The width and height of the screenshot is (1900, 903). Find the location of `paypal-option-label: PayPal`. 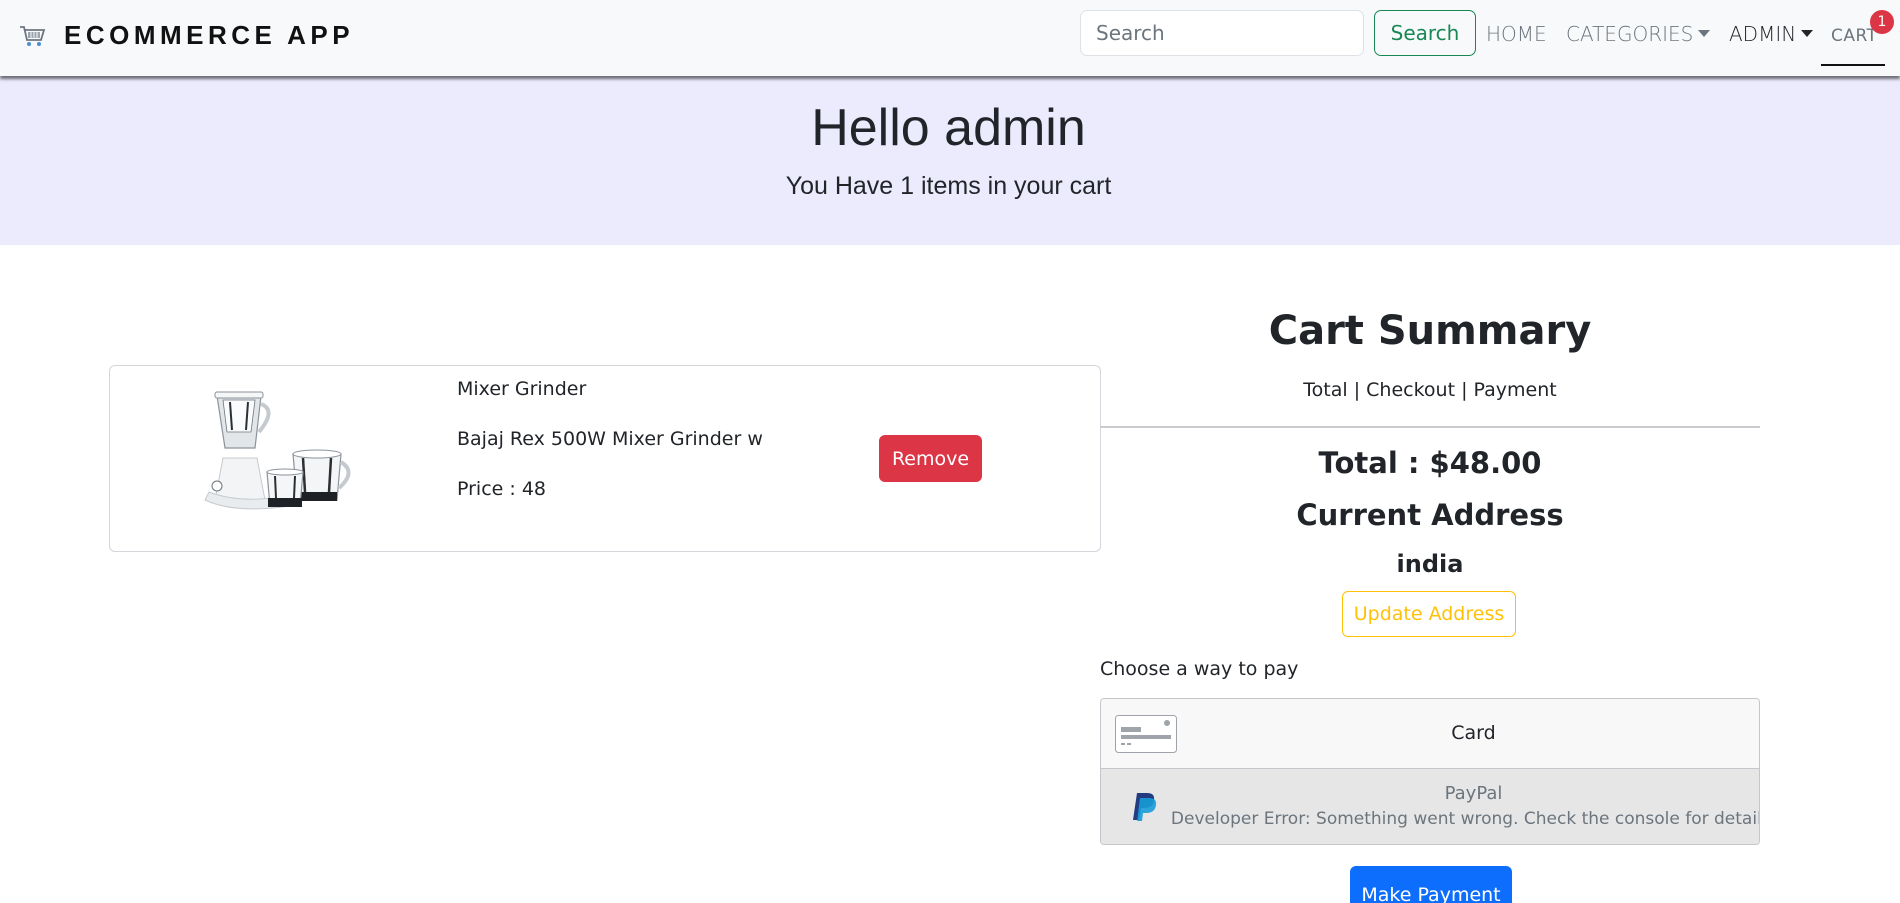

paypal-option-label: PayPal is located at coordinates (1473, 793).